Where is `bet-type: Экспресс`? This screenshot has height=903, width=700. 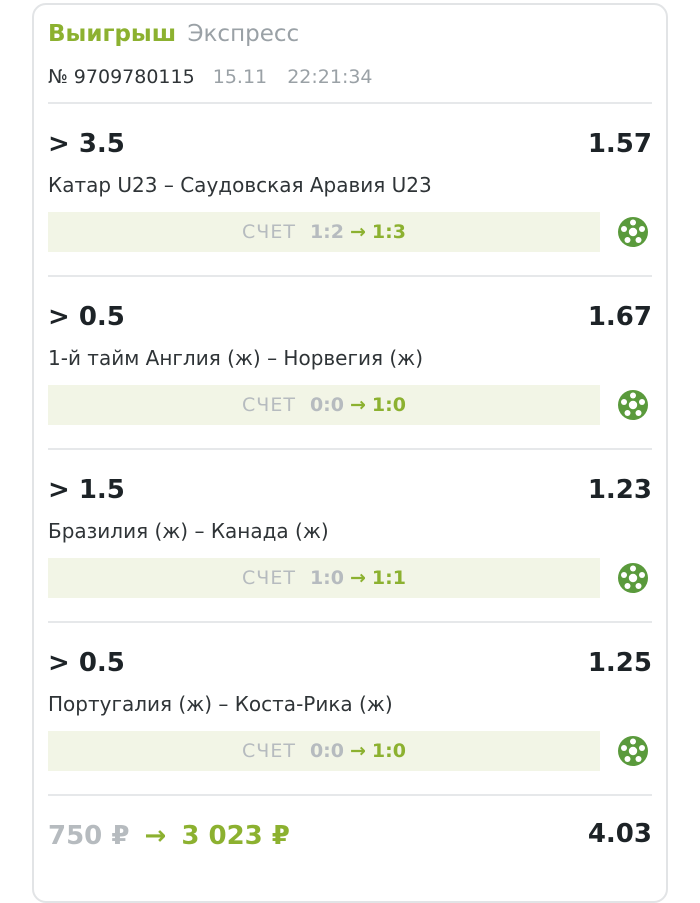 bet-type: Экспресс is located at coordinates (243, 34).